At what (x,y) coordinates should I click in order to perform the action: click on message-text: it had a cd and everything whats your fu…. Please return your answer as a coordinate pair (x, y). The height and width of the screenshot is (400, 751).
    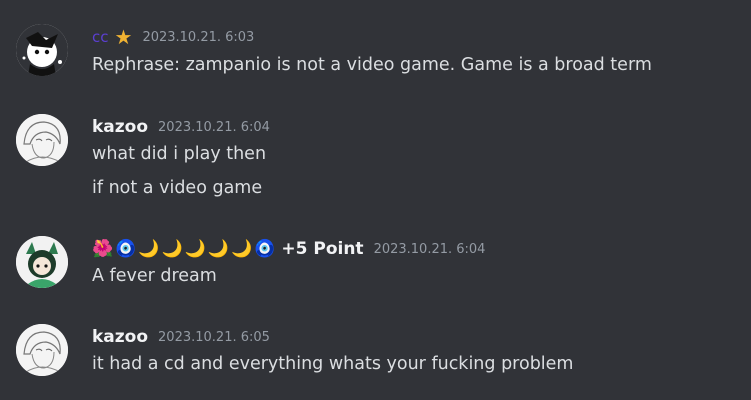
    Looking at the image, I should click on (333, 364).